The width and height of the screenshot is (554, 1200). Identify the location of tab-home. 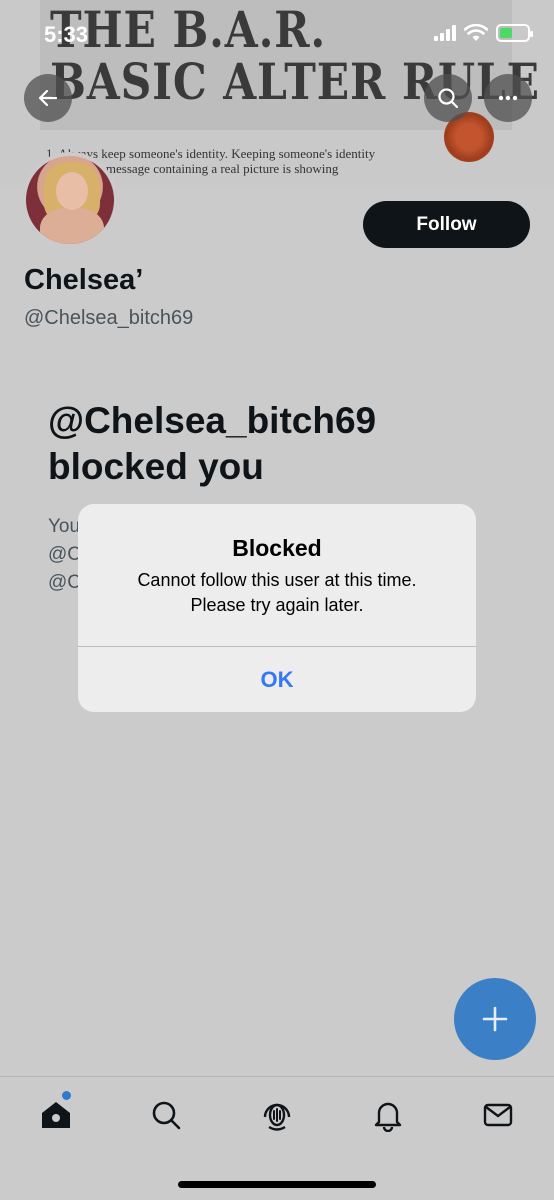
(56, 1115).